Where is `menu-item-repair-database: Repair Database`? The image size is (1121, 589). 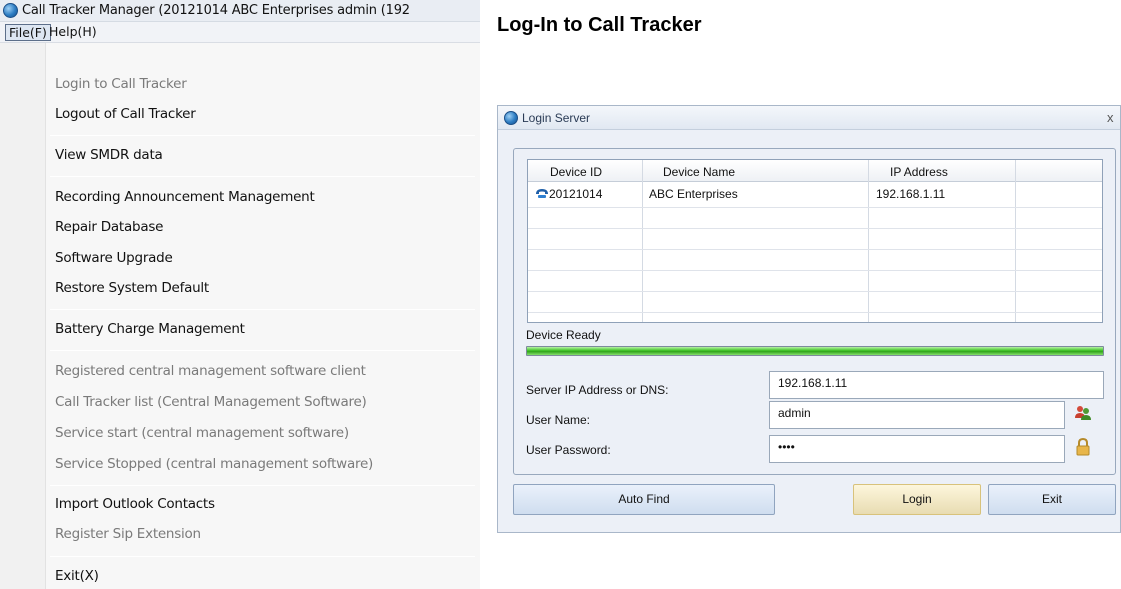
menu-item-repair-database: Repair Database is located at coordinates (109, 227).